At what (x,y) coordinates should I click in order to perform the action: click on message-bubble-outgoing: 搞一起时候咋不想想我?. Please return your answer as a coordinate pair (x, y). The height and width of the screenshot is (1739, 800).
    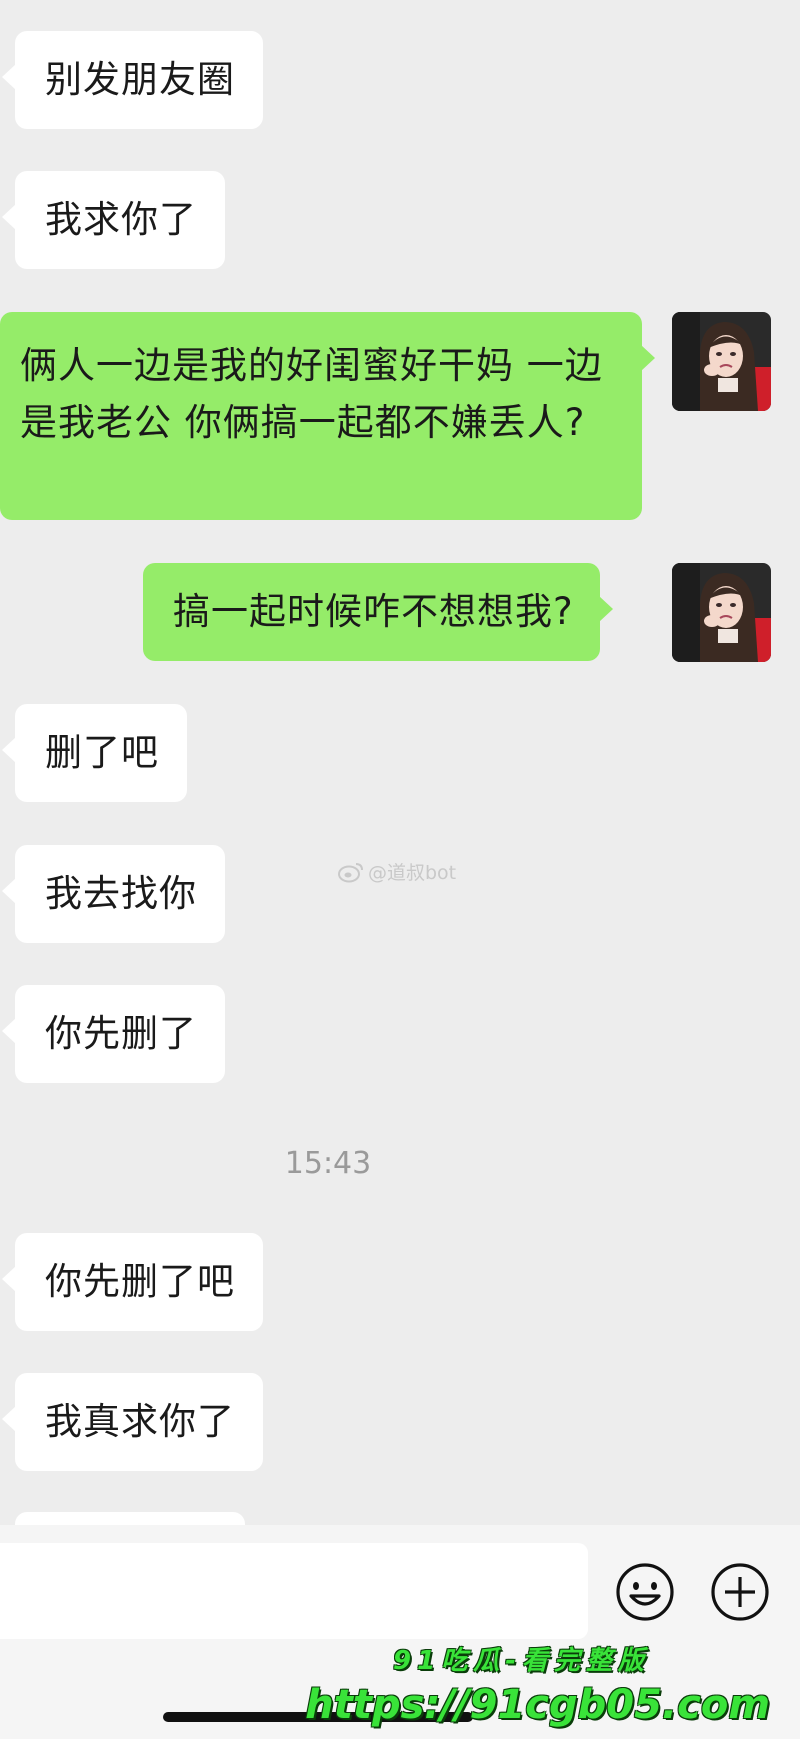
    Looking at the image, I should click on (378, 612).